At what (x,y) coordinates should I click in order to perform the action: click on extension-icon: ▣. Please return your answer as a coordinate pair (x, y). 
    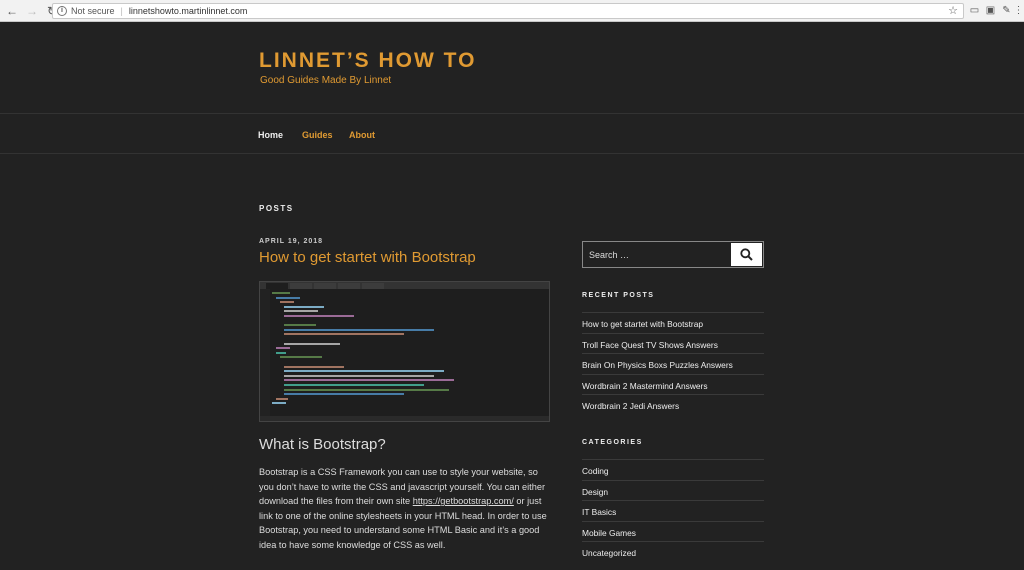
    Looking at the image, I should click on (990, 10).